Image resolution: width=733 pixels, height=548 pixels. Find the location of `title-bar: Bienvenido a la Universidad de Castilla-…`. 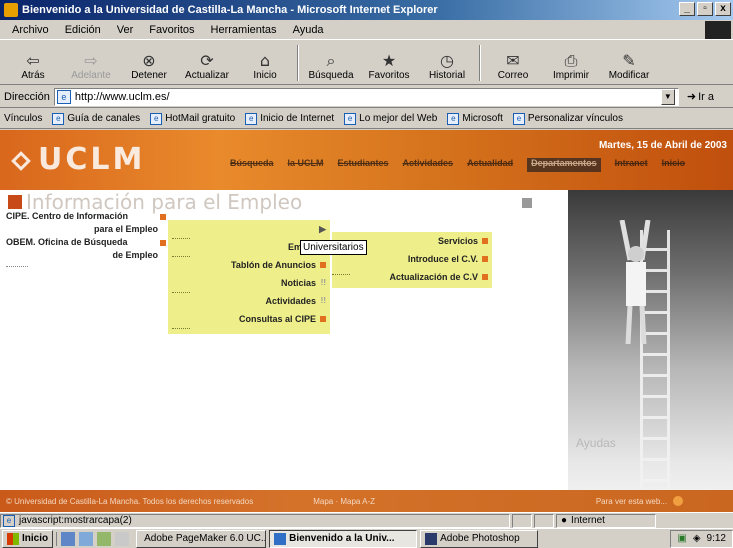

title-bar: Bienvenido a la Universidad de Castilla-… is located at coordinates (366, 10).